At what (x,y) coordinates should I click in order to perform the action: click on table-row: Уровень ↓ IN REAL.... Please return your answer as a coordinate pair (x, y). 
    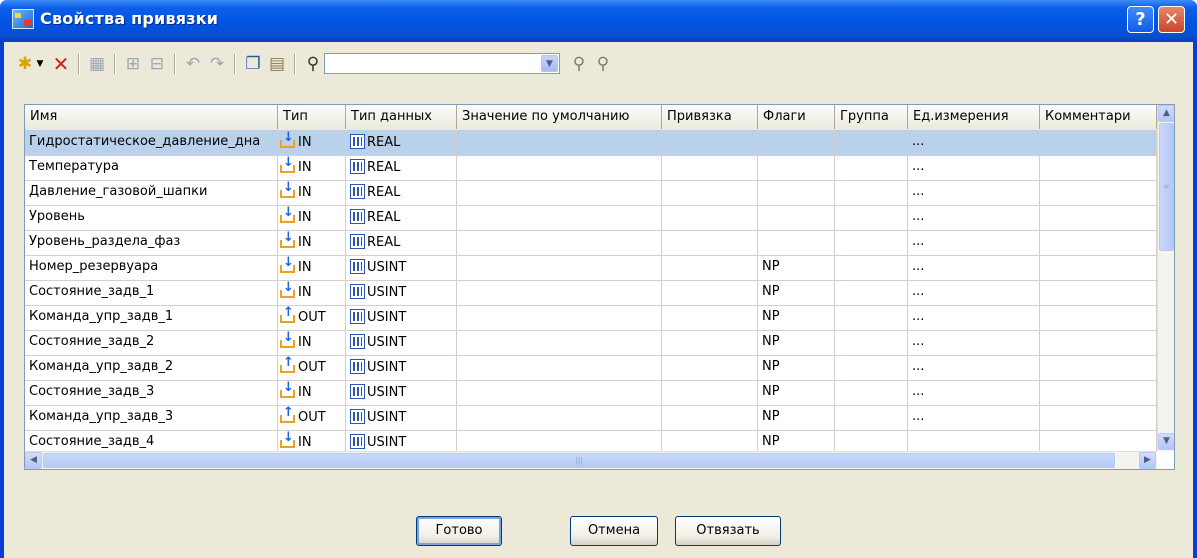
    Looking at the image, I should click on (591, 218).